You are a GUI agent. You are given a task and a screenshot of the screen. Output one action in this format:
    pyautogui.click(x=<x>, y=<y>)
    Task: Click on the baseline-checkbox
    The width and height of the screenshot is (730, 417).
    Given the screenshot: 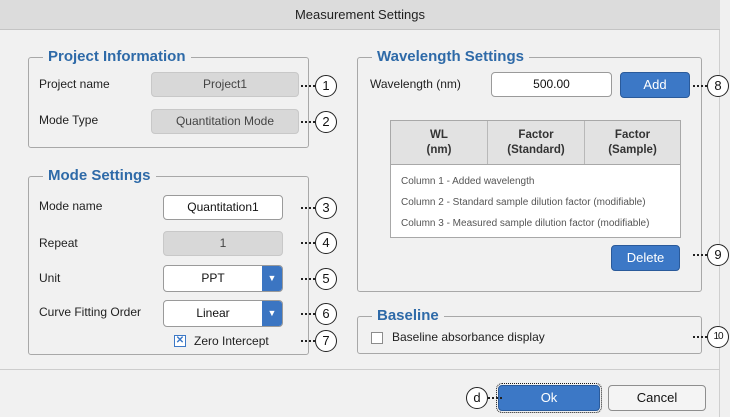 What is the action you would take?
    pyautogui.click(x=377, y=338)
    